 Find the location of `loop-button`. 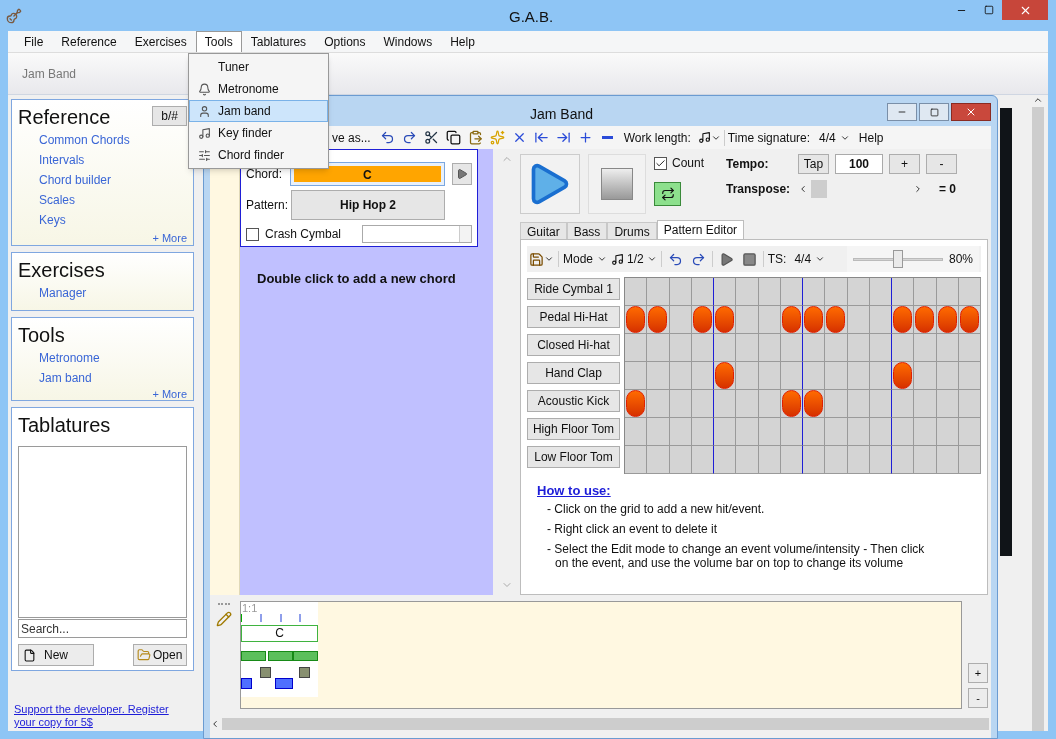

loop-button is located at coordinates (667, 194).